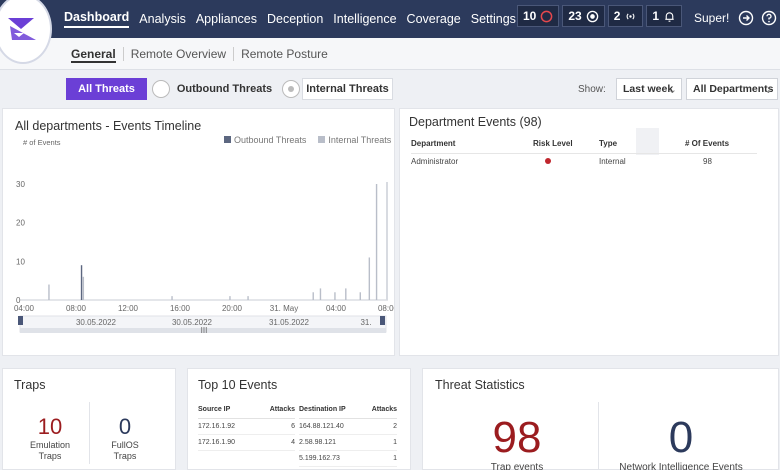  I want to click on broadcast-icon, so click(630, 16).